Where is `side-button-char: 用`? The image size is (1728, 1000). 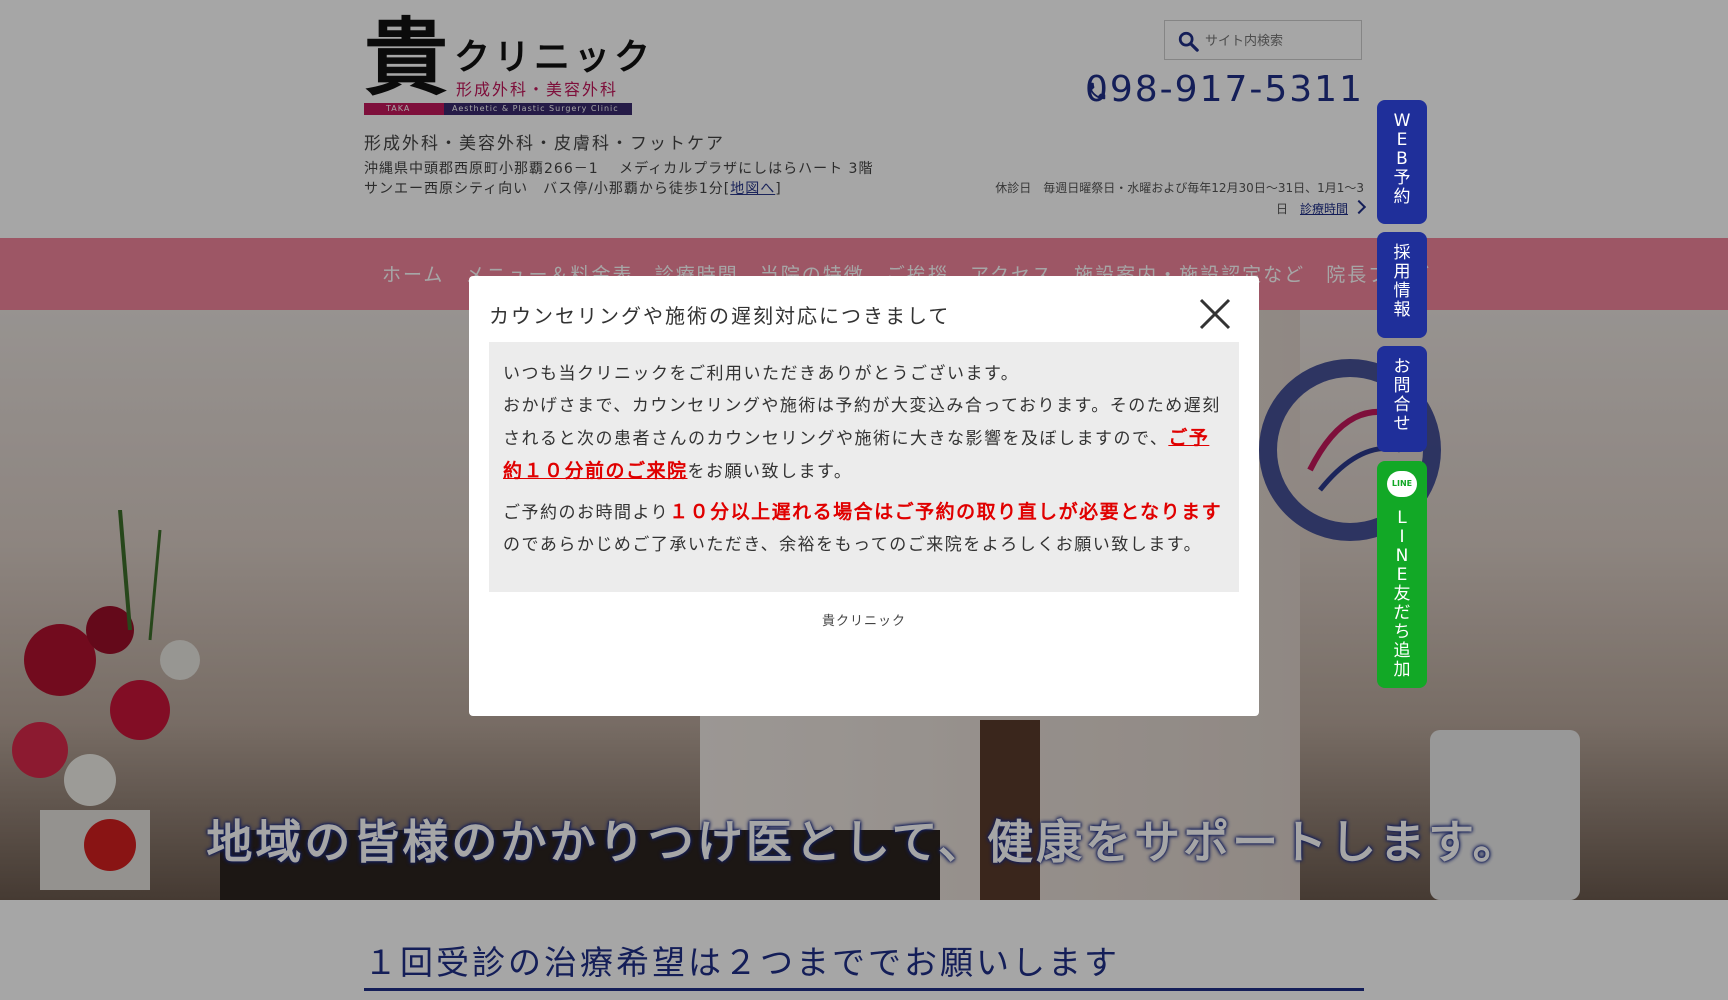 side-button-char: 用 is located at coordinates (1402, 272).